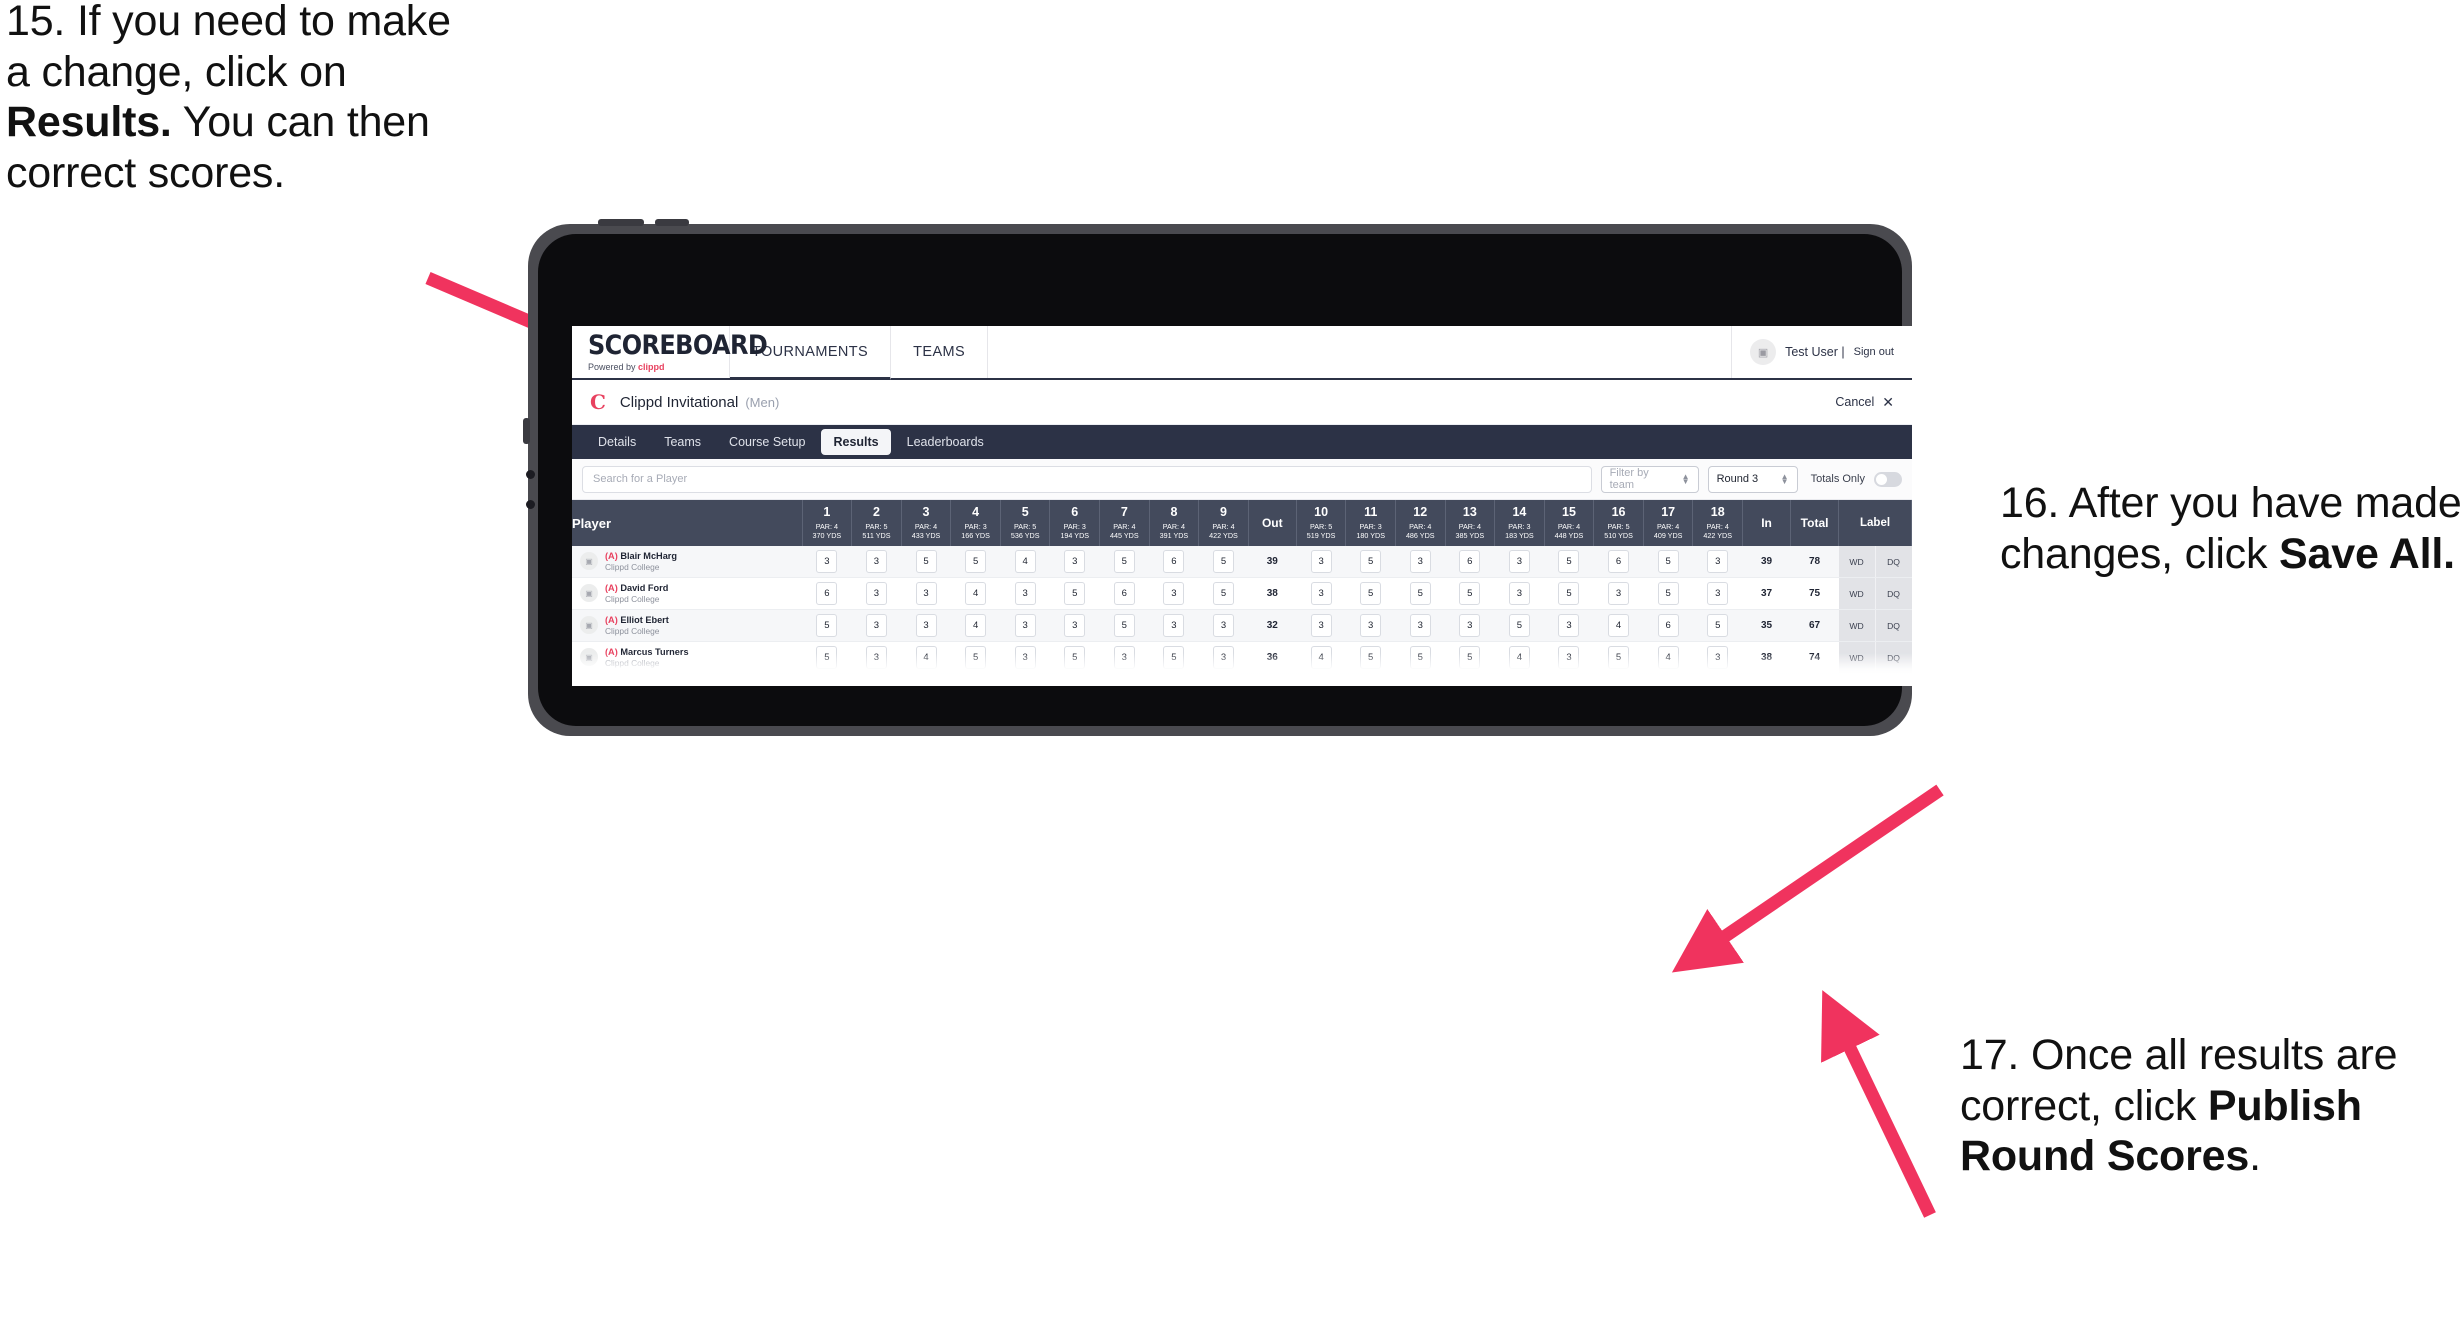 Image resolution: width=2464 pixels, height=1326 pixels. What do you see at coordinates (1717, 674) in the screenshot?
I see `score-cell-hole-18: 6` at bounding box center [1717, 674].